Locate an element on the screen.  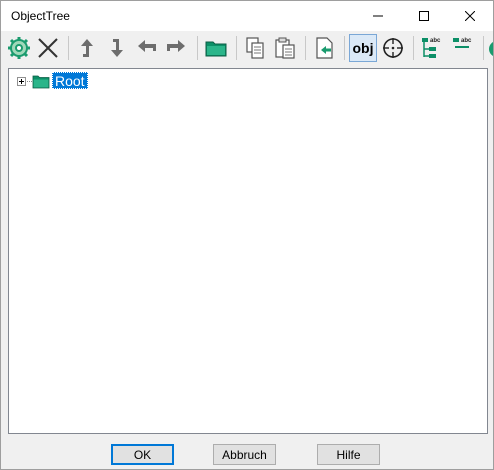
tree-view-button: abc is located at coordinates (432, 48).